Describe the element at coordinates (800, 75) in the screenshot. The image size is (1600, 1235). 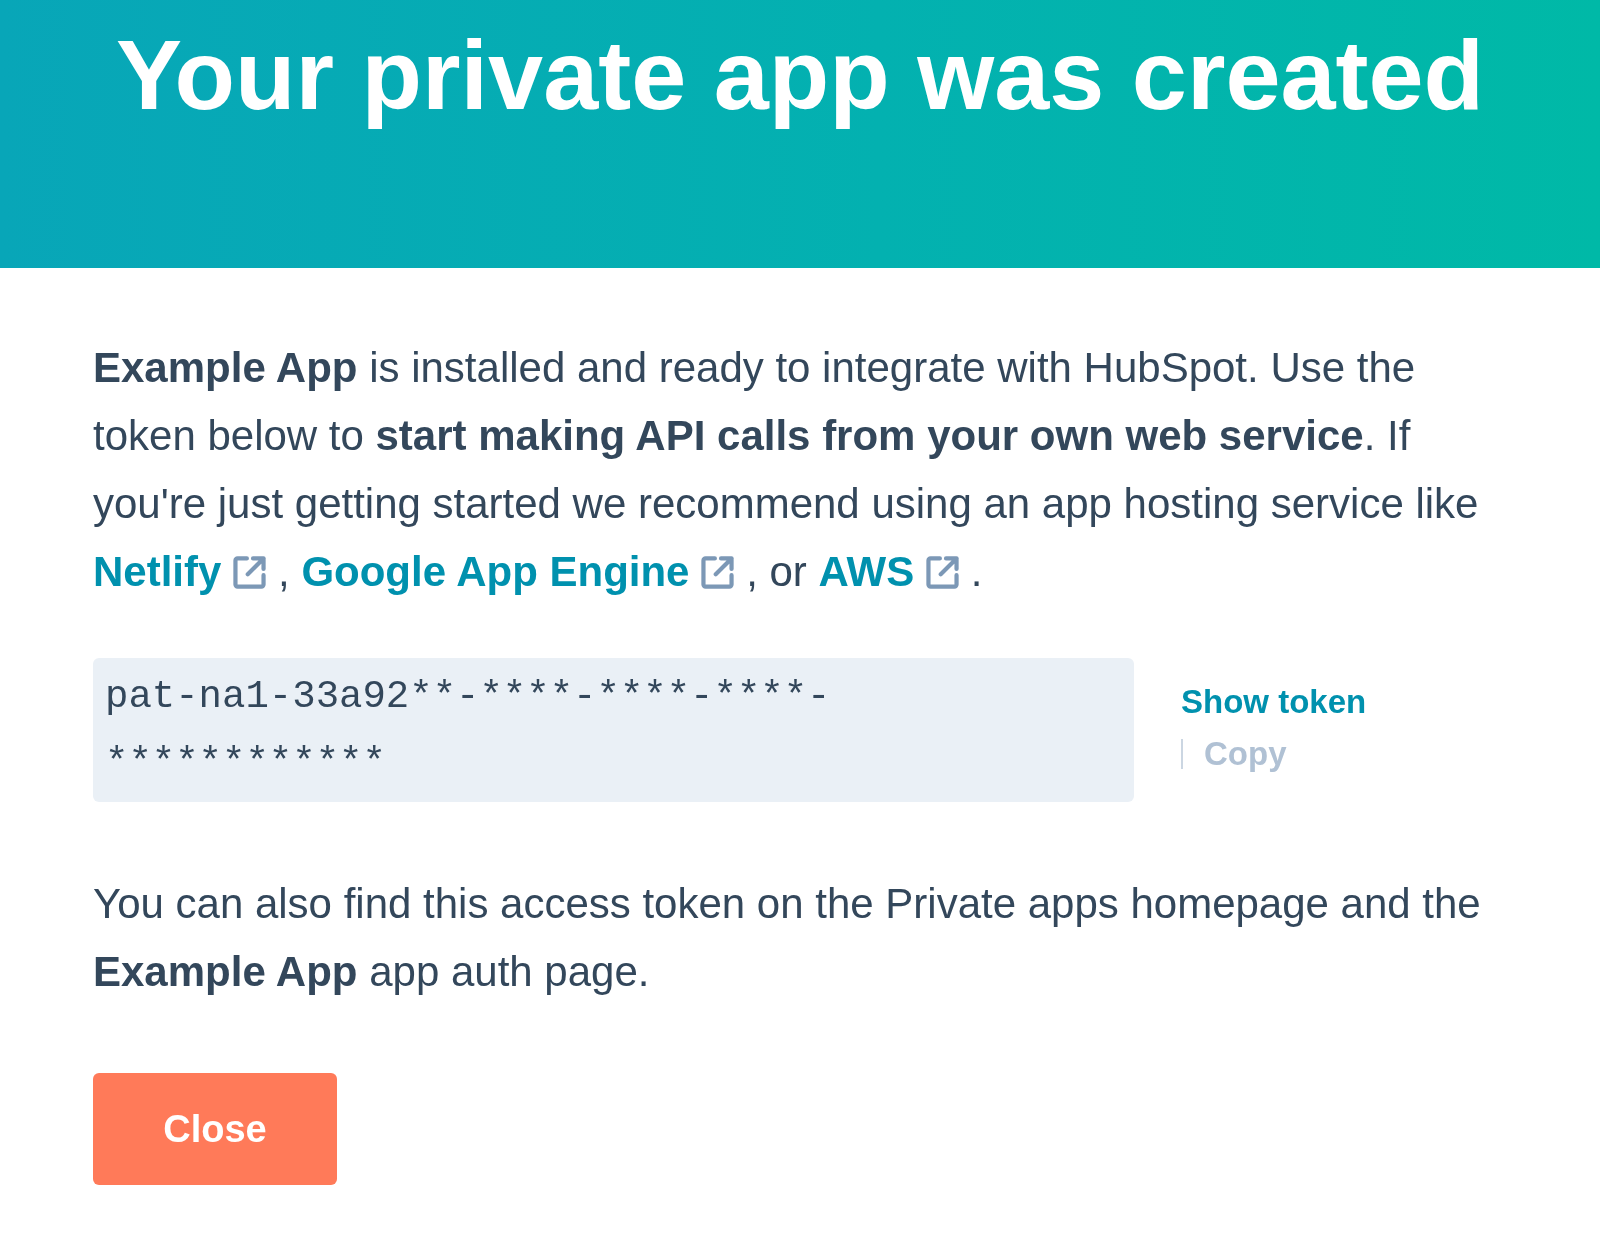
I see `page-title: Your private app was created` at that location.